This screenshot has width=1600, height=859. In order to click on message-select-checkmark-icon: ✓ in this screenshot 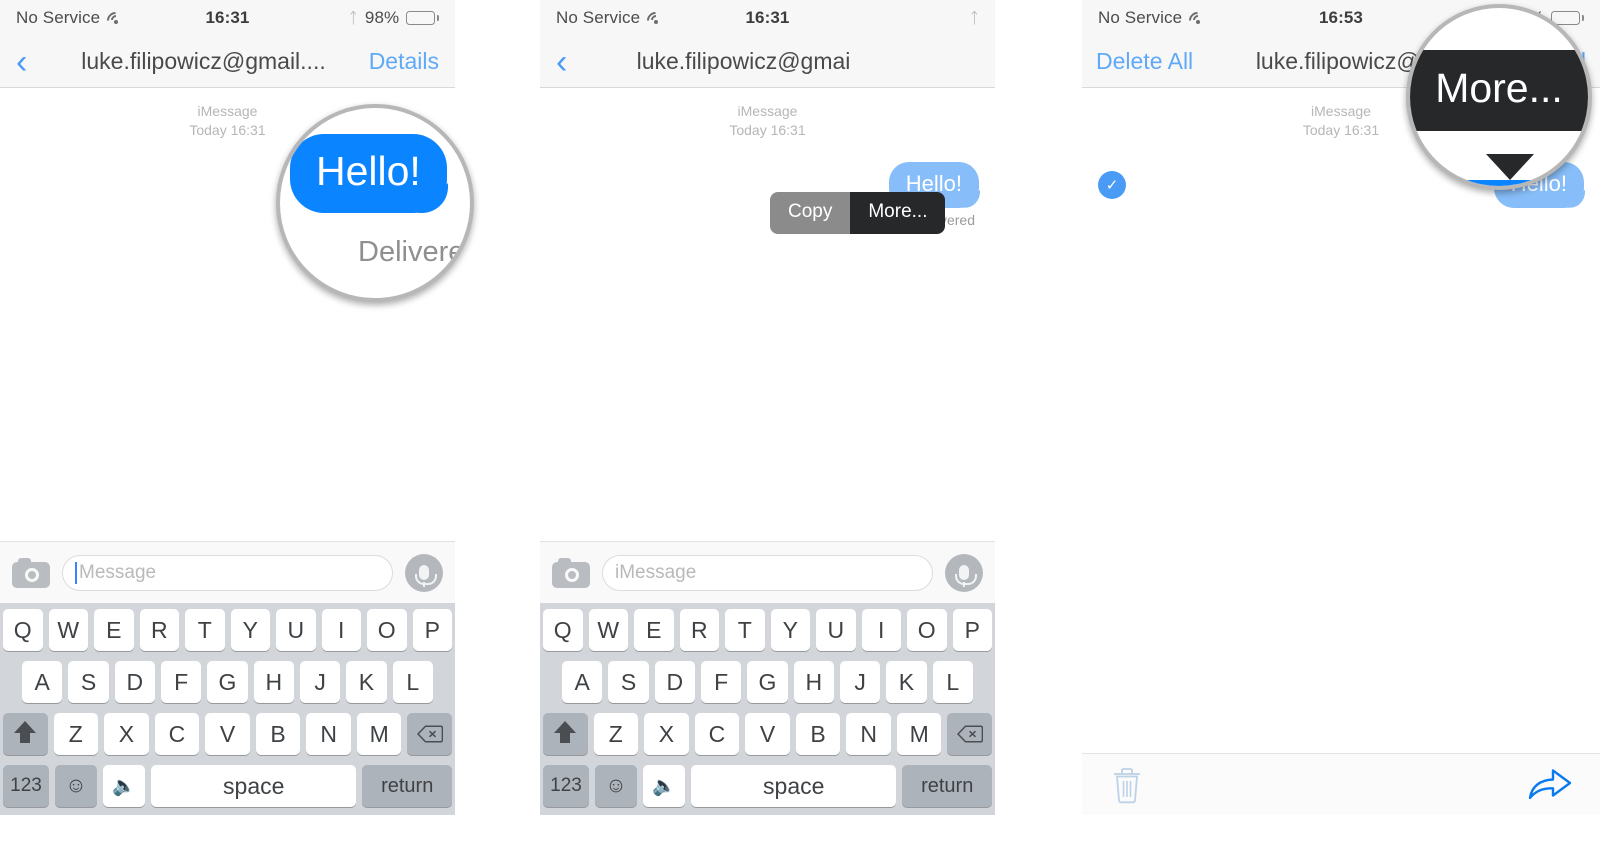, I will do `click(1112, 184)`.